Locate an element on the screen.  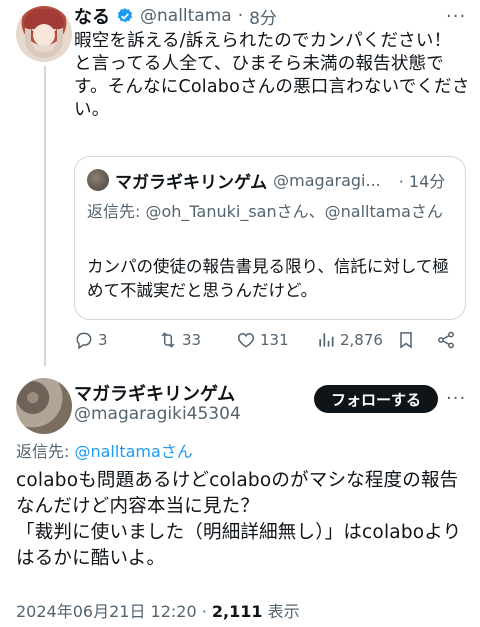
bookmark-button is located at coordinates (406, 340).